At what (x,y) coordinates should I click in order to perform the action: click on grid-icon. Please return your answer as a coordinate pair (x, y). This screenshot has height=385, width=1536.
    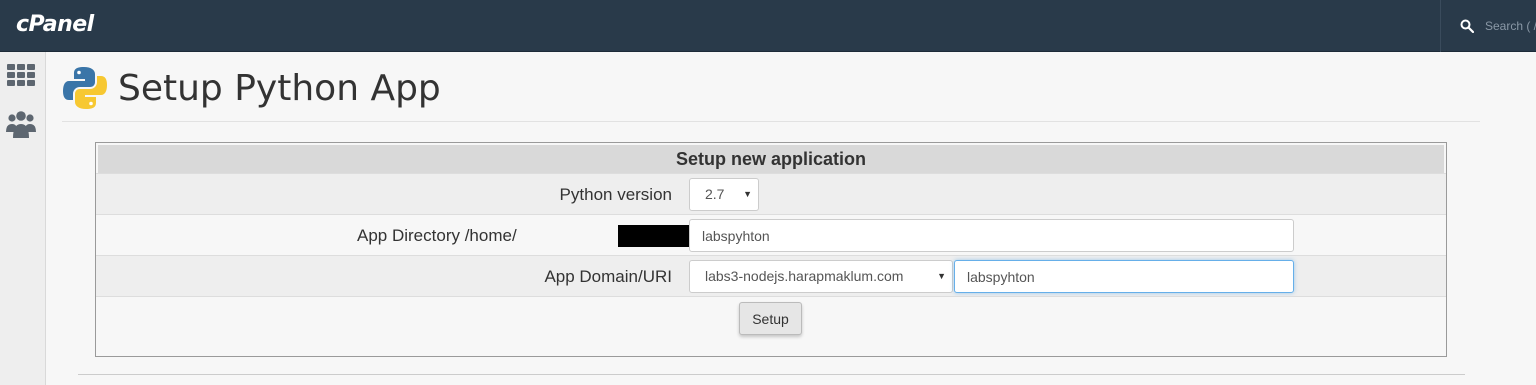
    Looking at the image, I should click on (21, 75).